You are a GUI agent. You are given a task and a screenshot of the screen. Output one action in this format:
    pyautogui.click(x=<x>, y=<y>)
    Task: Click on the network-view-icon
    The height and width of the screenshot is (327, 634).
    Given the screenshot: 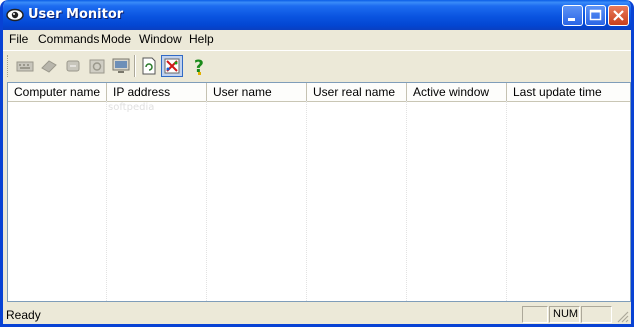 What is the action you would take?
    pyautogui.click(x=172, y=66)
    